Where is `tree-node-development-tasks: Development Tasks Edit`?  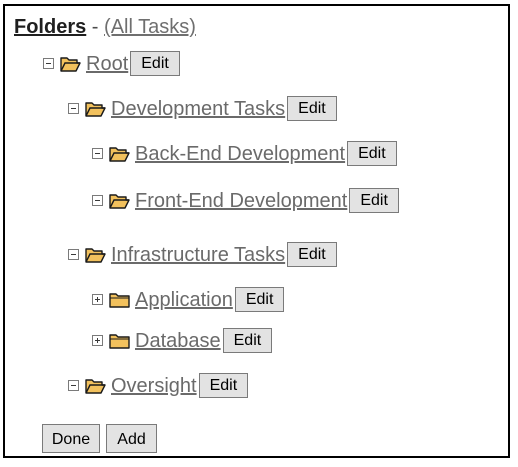 tree-node-development-tasks: Development Tasks Edit is located at coordinates (202, 108).